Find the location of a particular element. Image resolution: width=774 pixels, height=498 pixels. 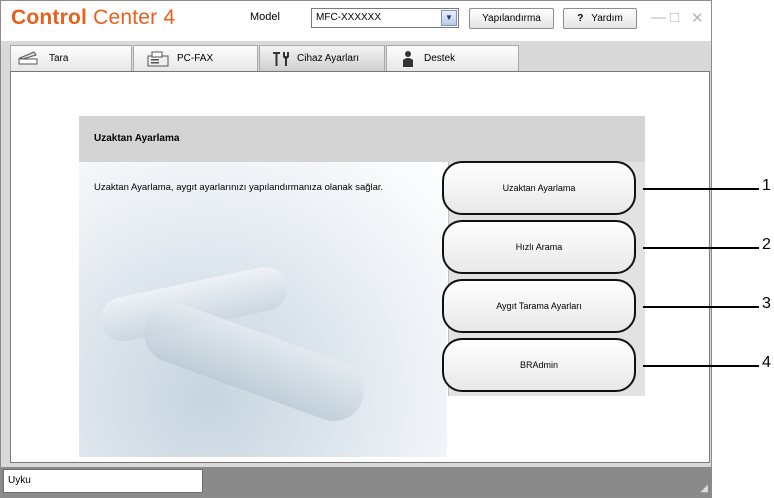

chevron-down-icon: ▼ is located at coordinates (449, 18).